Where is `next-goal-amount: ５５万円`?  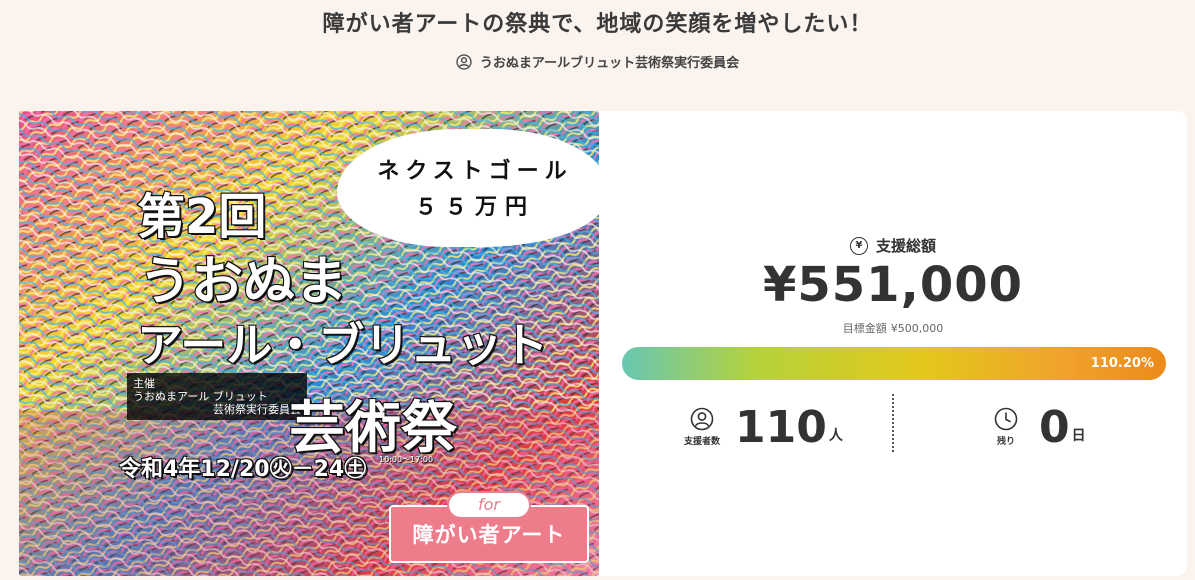
next-goal-amount: ５５万円 is located at coordinates (474, 207).